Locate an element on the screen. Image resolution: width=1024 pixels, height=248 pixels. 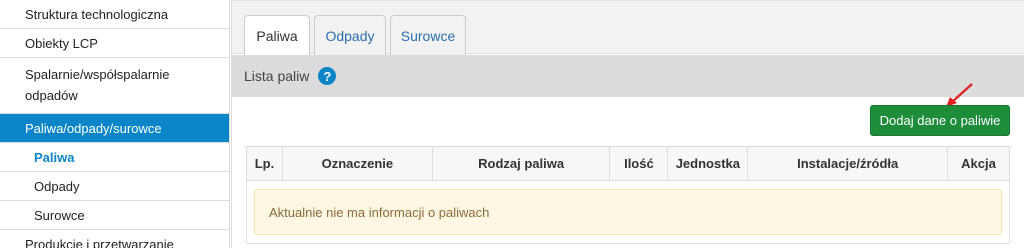
empty-state-message: Aktualnie nie ma informacji o paliwach is located at coordinates (628, 212).